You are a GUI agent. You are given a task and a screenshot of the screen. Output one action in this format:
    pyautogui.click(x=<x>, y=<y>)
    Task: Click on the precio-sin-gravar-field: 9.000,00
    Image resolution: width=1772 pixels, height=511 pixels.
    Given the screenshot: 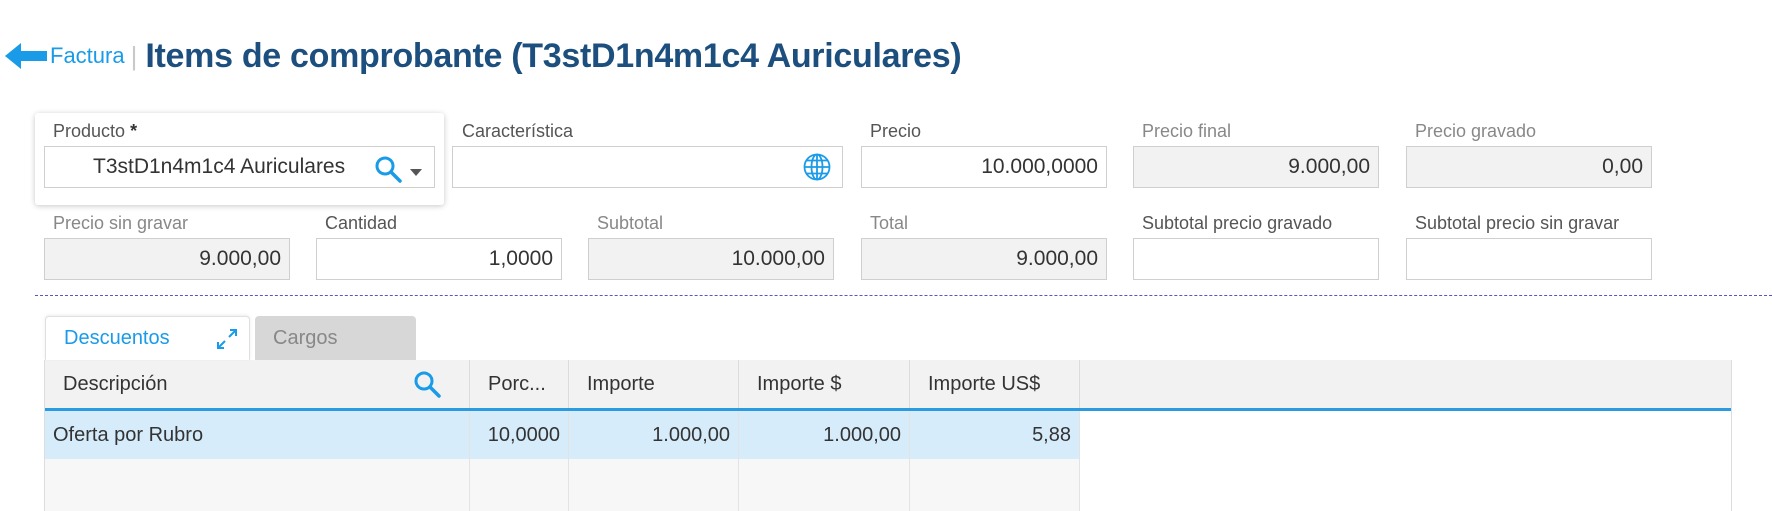 What is the action you would take?
    pyautogui.click(x=167, y=259)
    